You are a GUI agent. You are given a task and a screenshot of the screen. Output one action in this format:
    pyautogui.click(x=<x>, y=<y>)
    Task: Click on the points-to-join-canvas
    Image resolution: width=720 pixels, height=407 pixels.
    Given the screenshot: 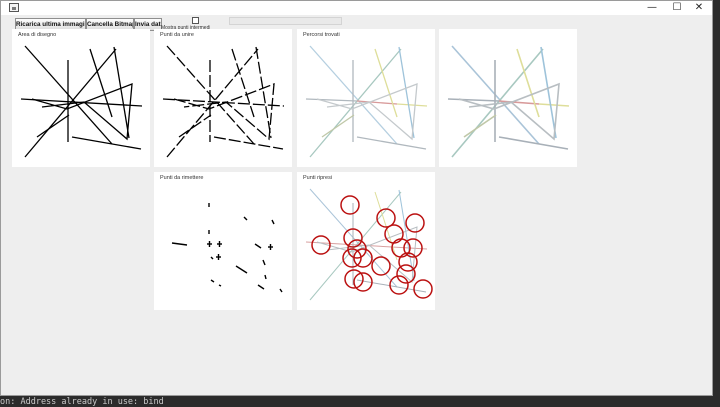 What is the action you would take?
    pyautogui.click(x=223, y=101)
    